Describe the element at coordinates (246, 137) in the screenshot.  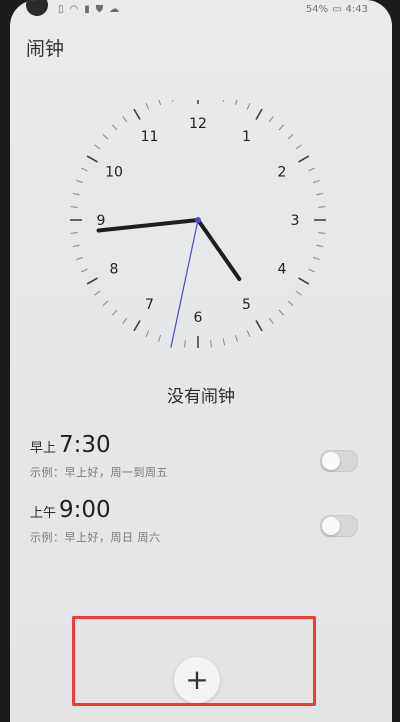
I see `clock-numeral: 1` at that location.